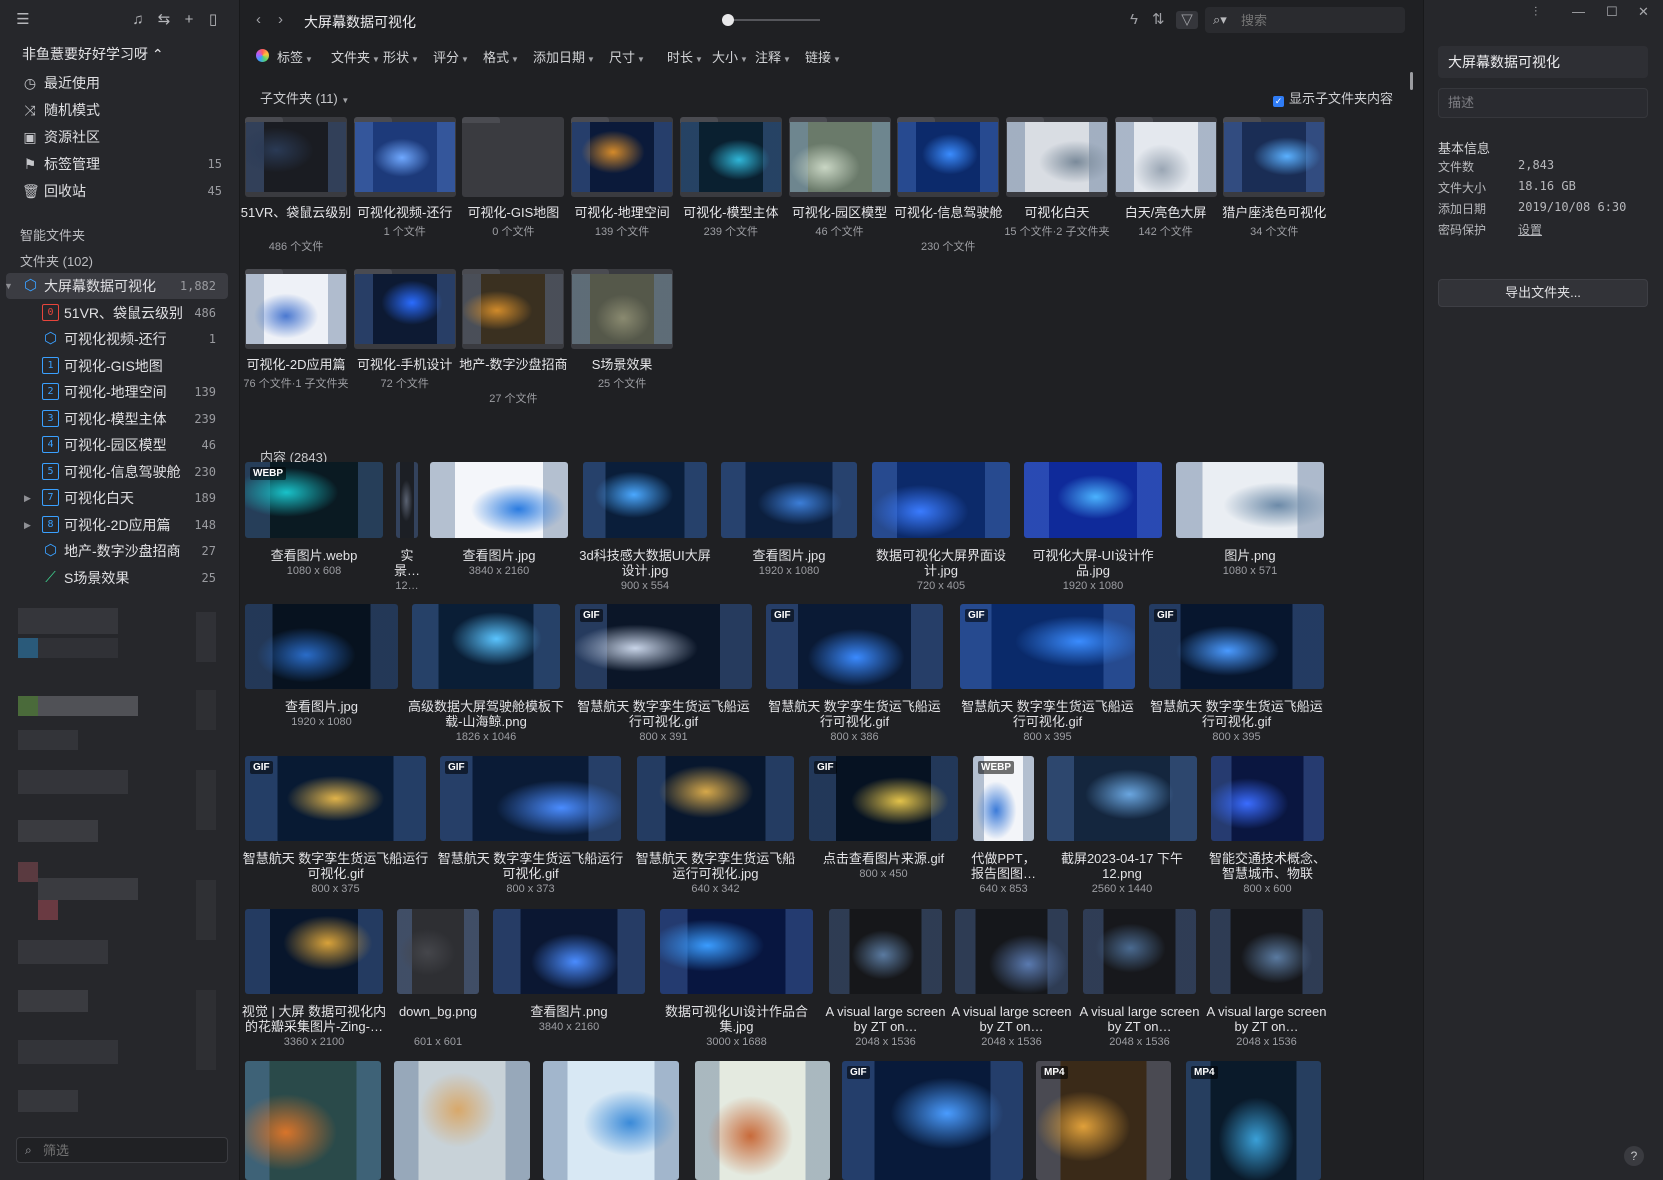  Describe the element at coordinates (1278, 101) in the screenshot. I see `checkbox-icon: ✓` at that location.